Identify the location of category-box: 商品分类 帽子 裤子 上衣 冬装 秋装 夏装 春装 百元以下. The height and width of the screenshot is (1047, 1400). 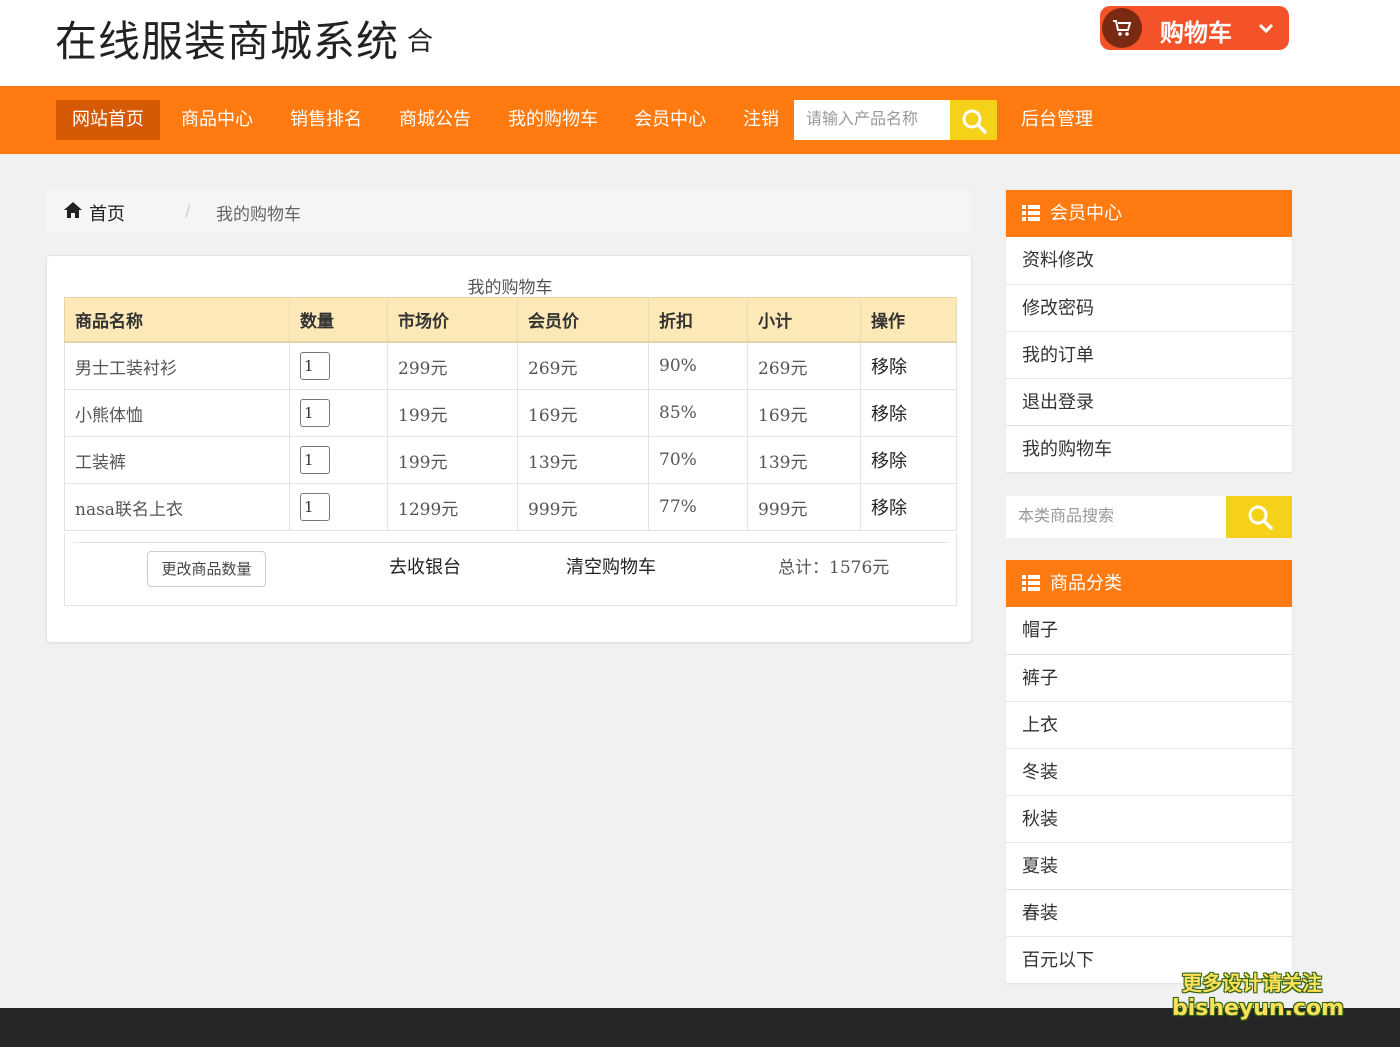
(1149, 771).